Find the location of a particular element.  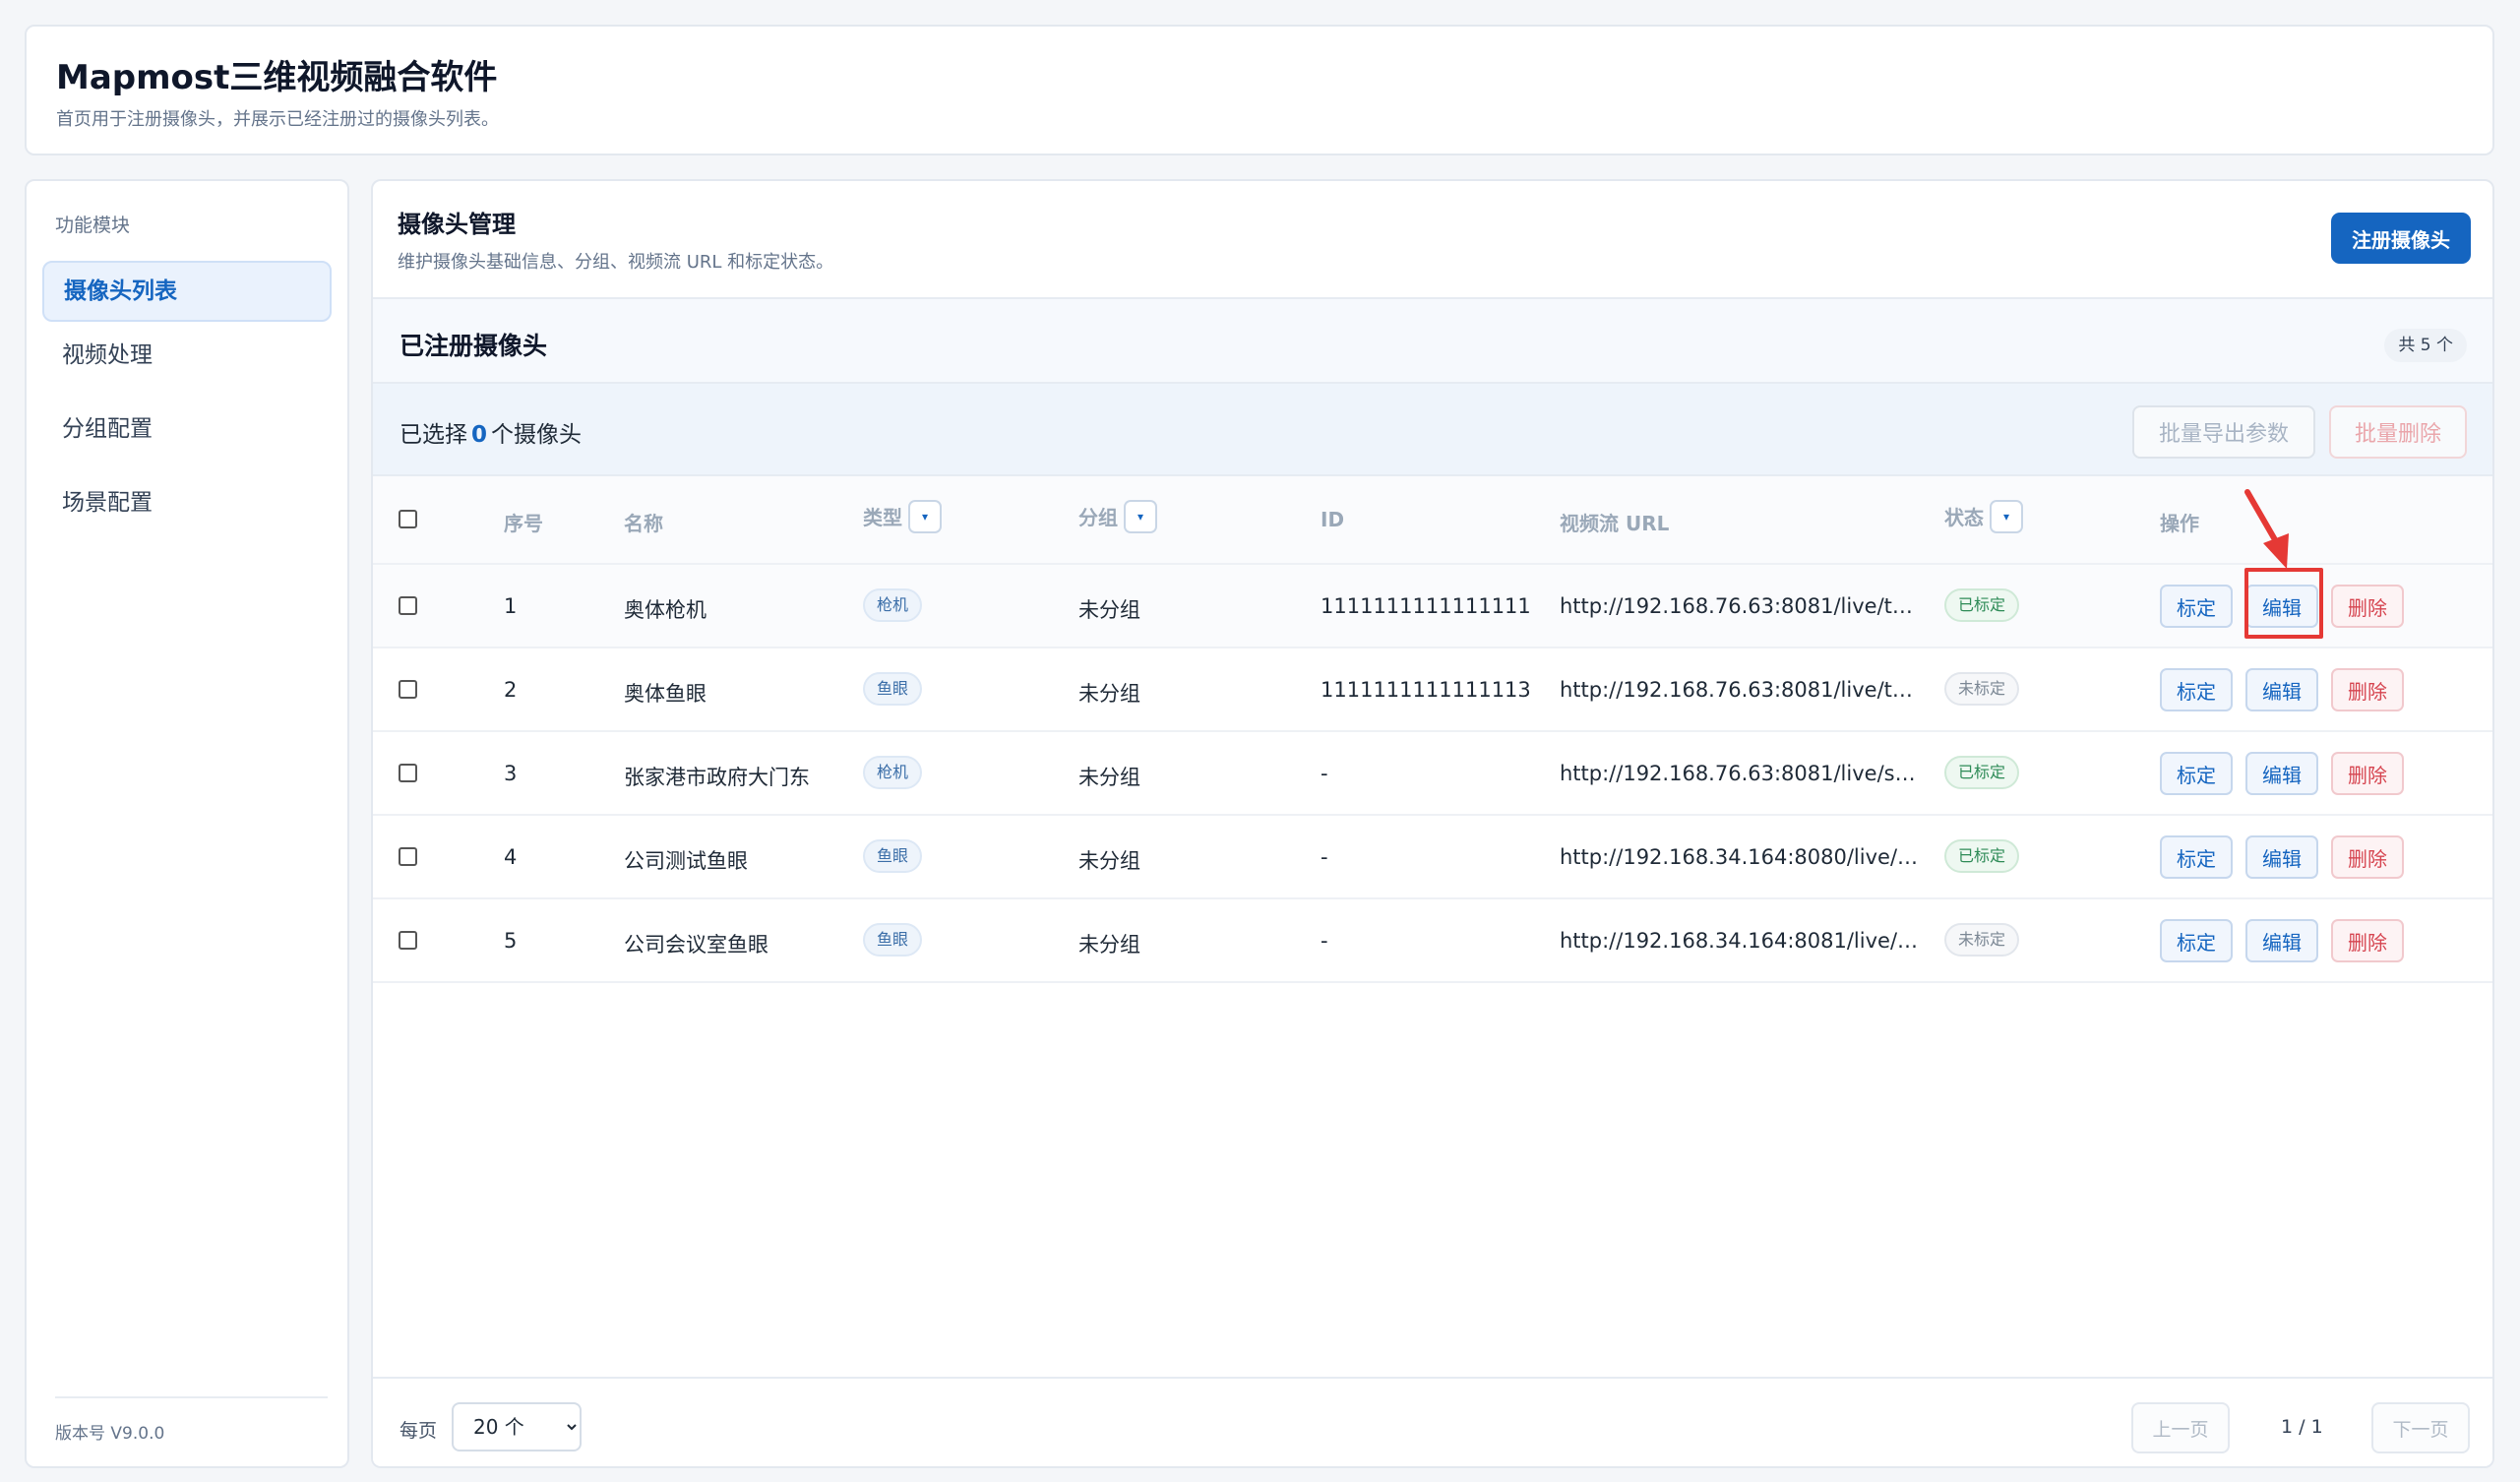

col-group-label: 分组 is located at coordinates (1098, 517).